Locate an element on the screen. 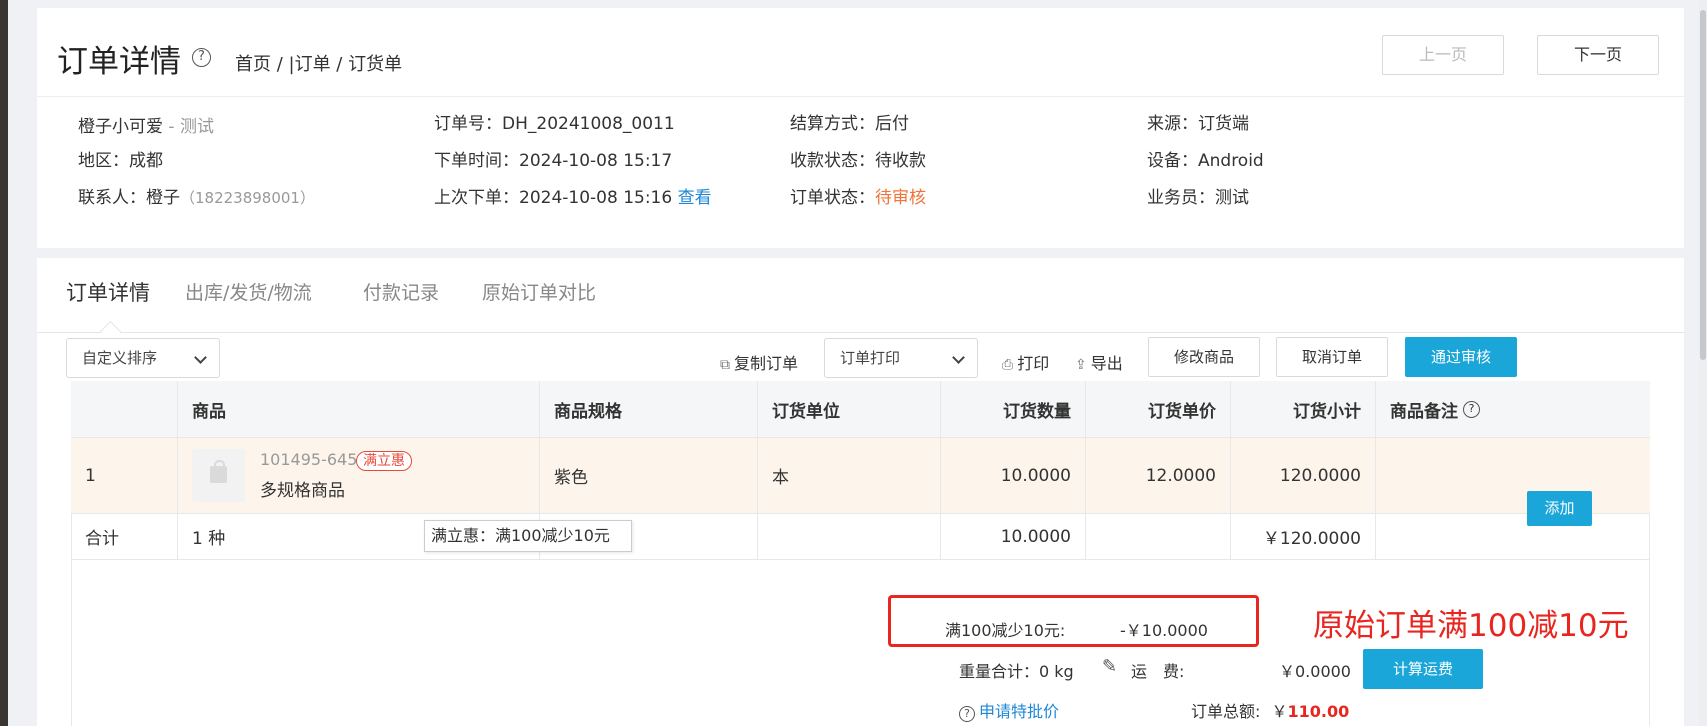 This screenshot has height=726, width=1707. discount-label: 满100减少10元: is located at coordinates (1005, 630).